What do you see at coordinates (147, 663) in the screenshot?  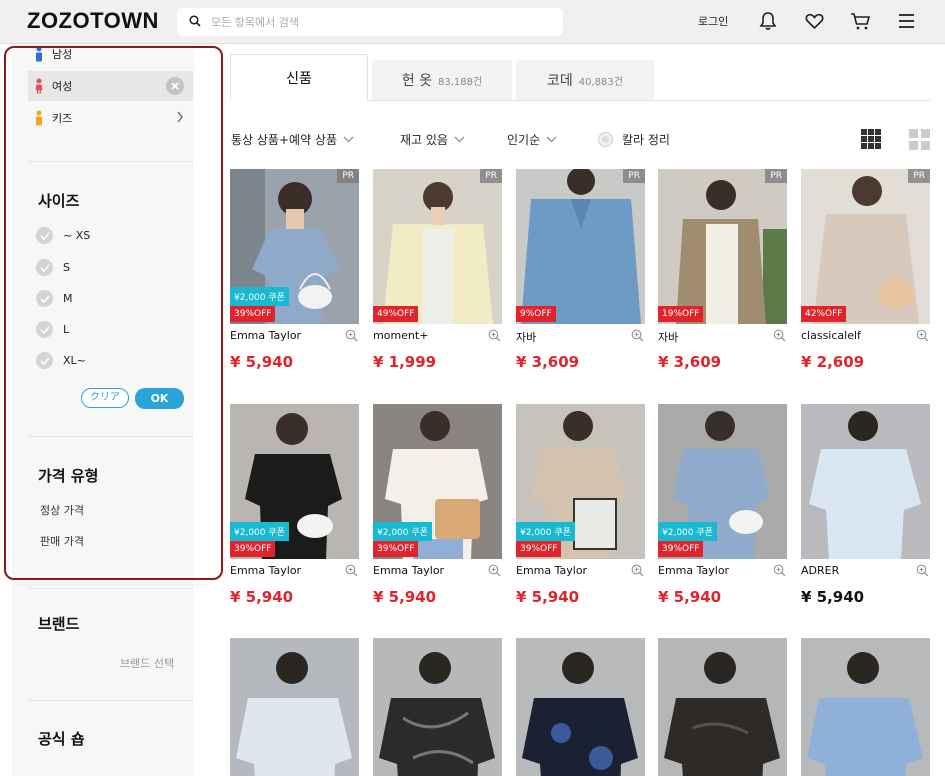 I see `brand-select-link: 브랜드 선택` at bounding box center [147, 663].